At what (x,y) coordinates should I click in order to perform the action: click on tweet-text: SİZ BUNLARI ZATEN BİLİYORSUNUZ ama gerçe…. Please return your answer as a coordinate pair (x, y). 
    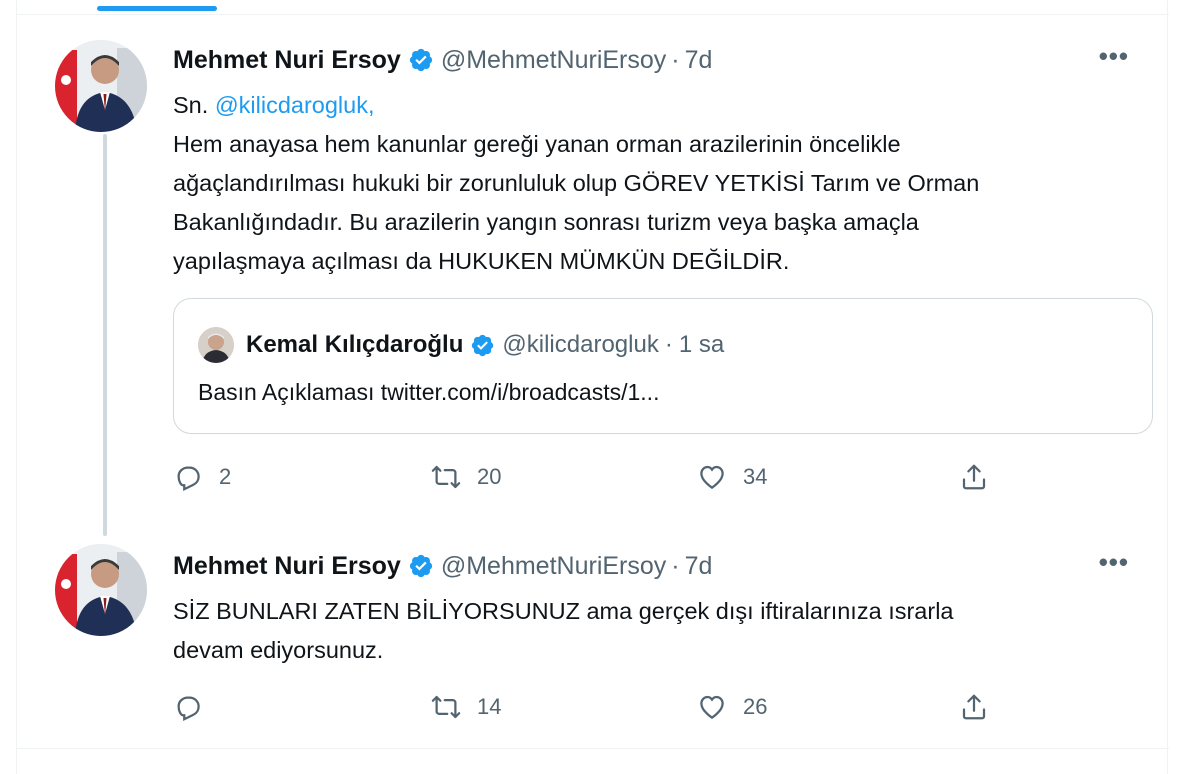
    Looking at the image, I should click on (656, 631).